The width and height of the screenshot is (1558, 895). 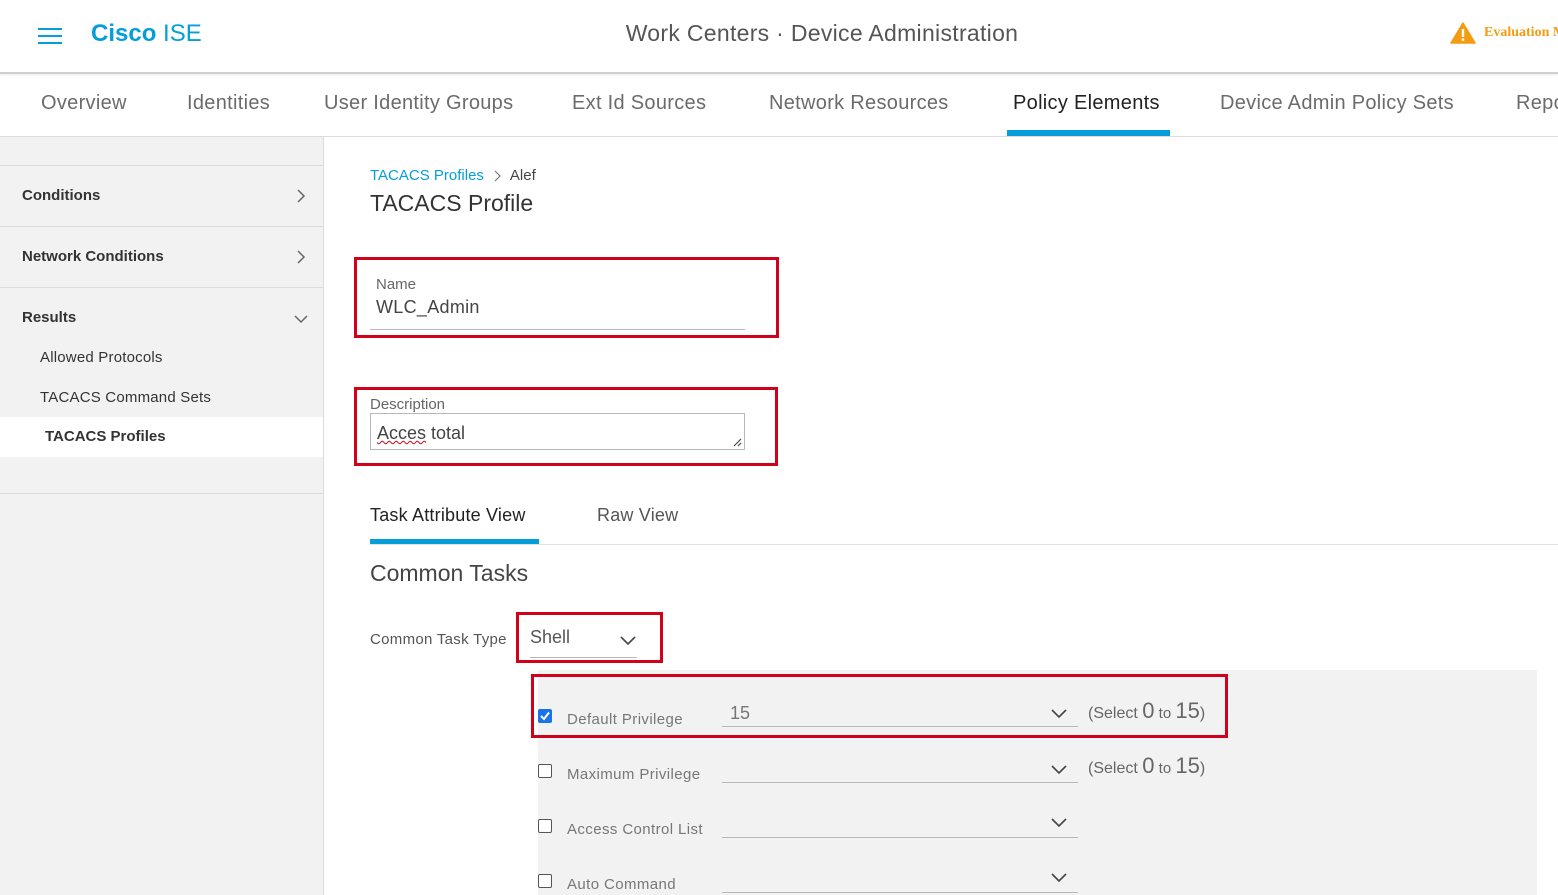 What do you see at coordinates (427, 175) in the screenshot?
I see `breadcrumb-link-tacacs-profiles: TACACS Profiles` at bounding box center [427, 175].